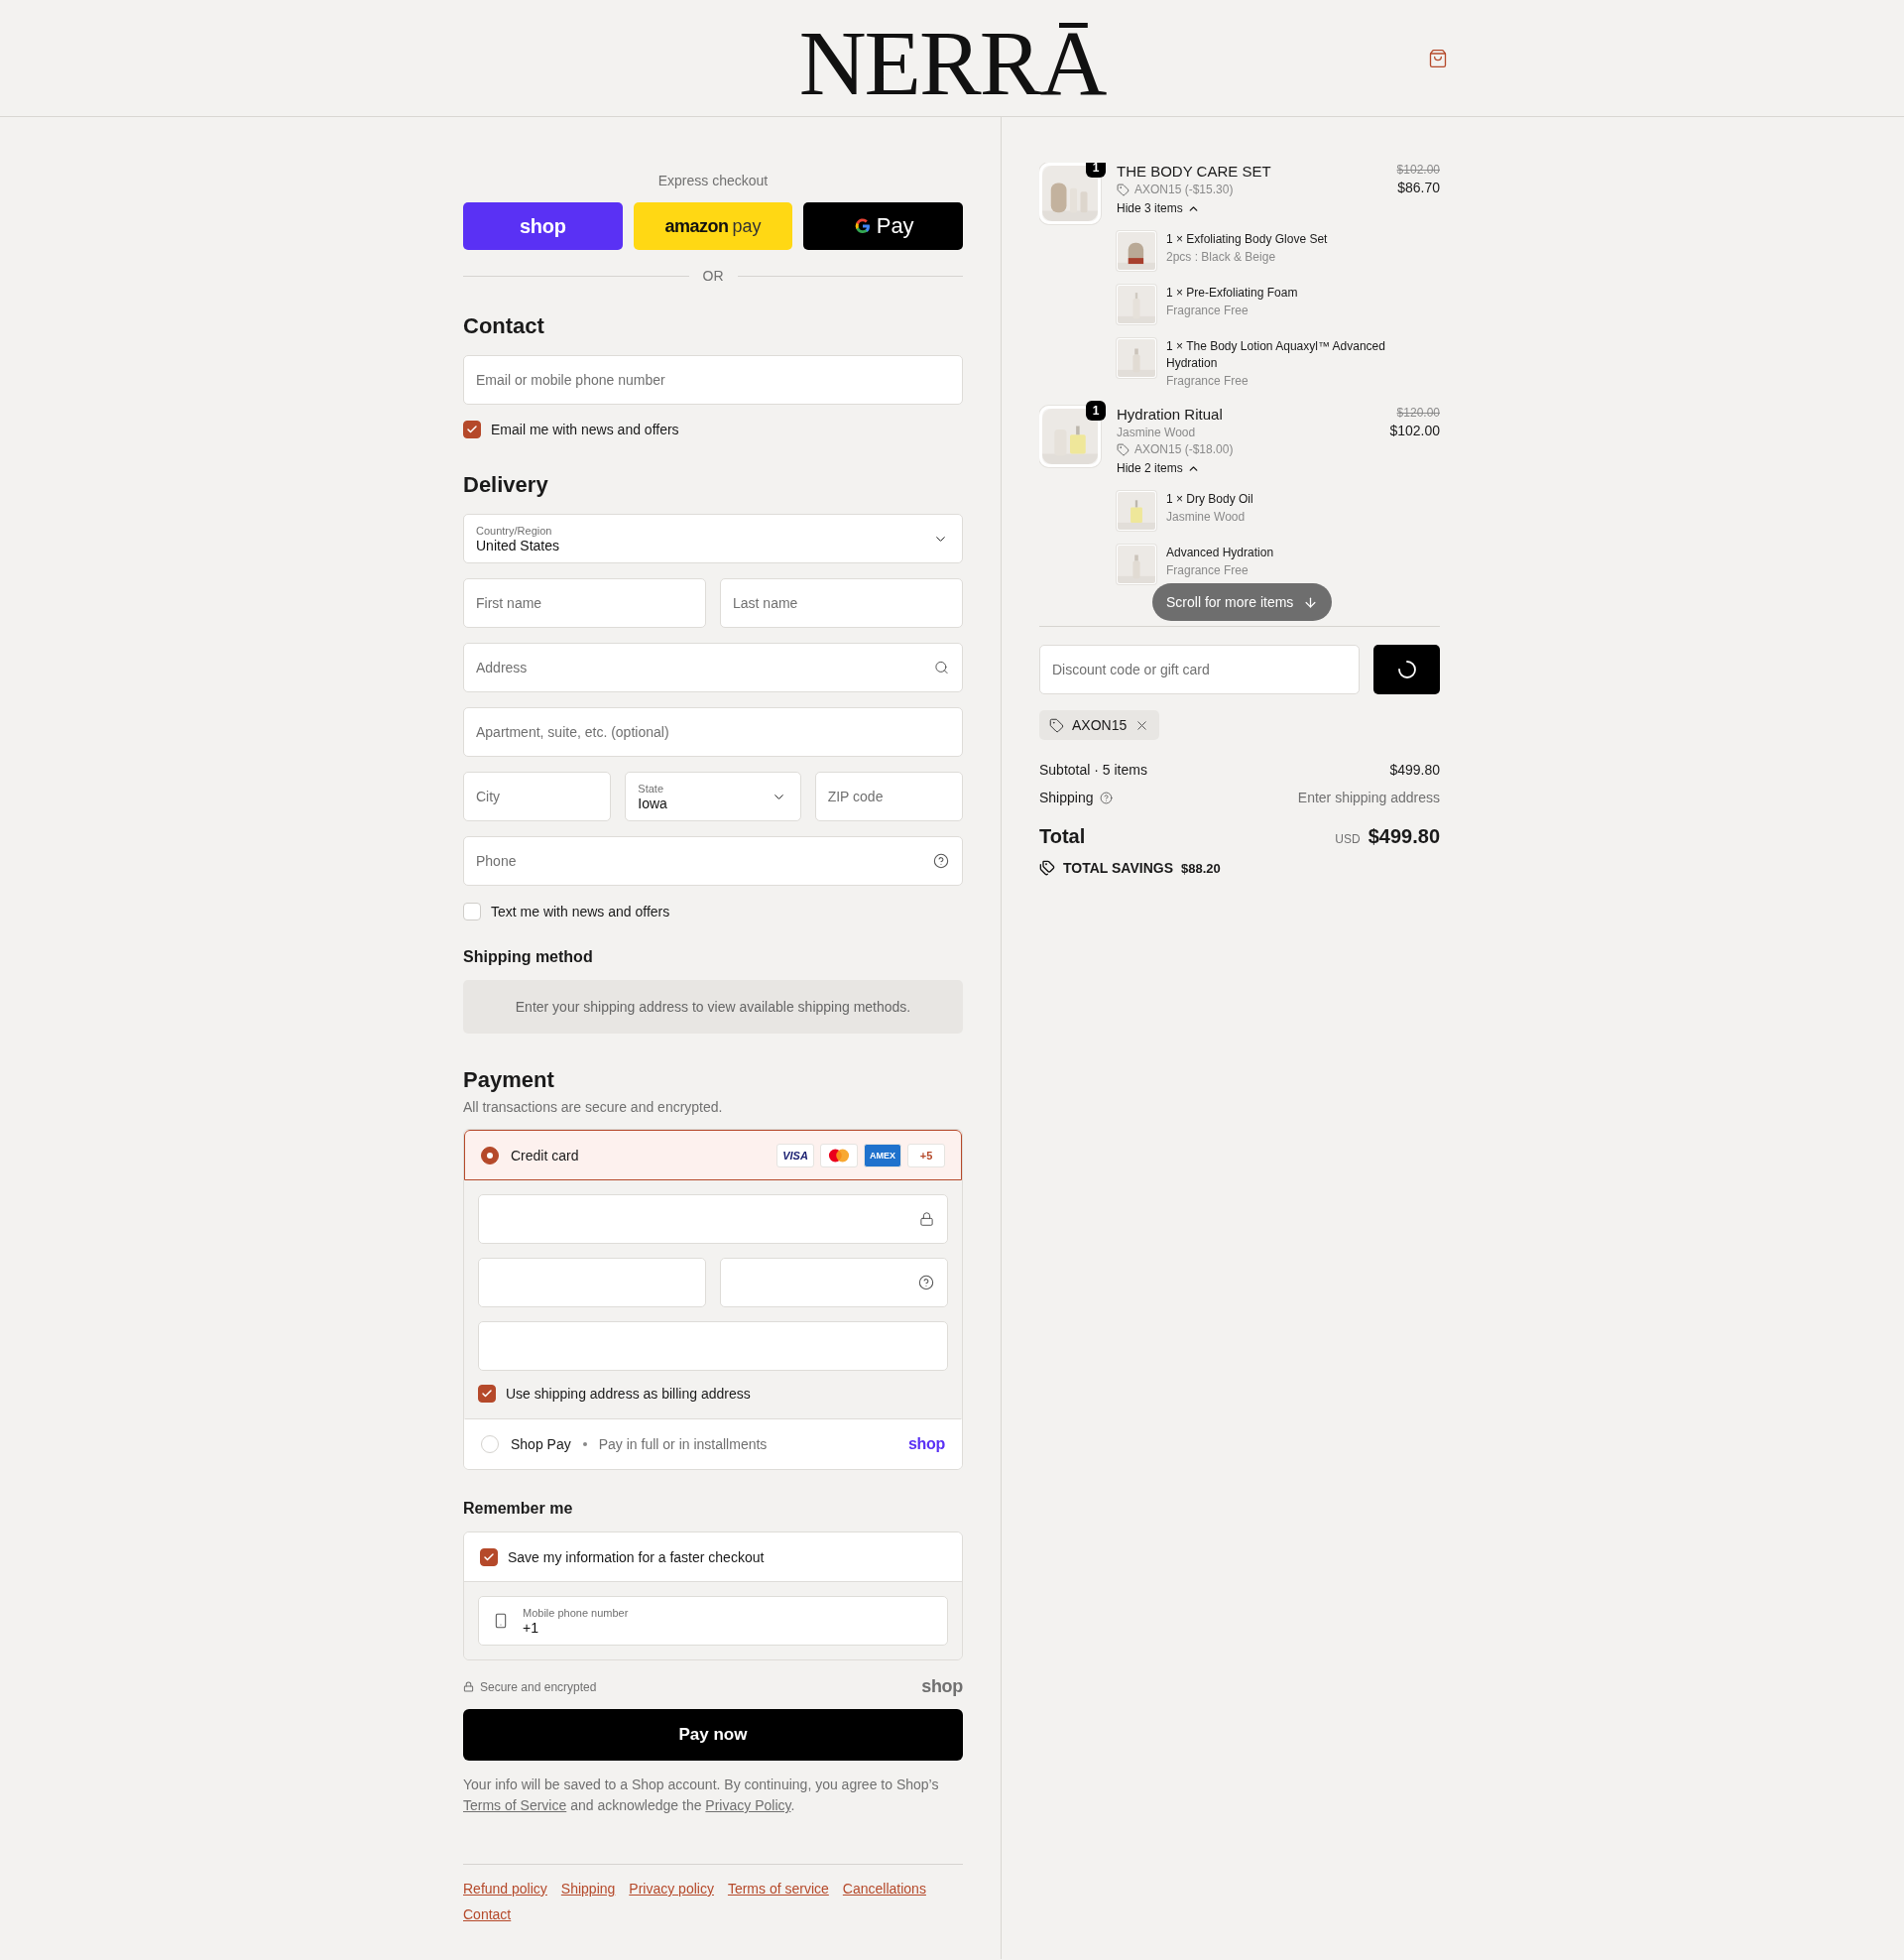 The image size is (1904, 1960). I want to click on summary-value: $499.80, so click(1414, 770).